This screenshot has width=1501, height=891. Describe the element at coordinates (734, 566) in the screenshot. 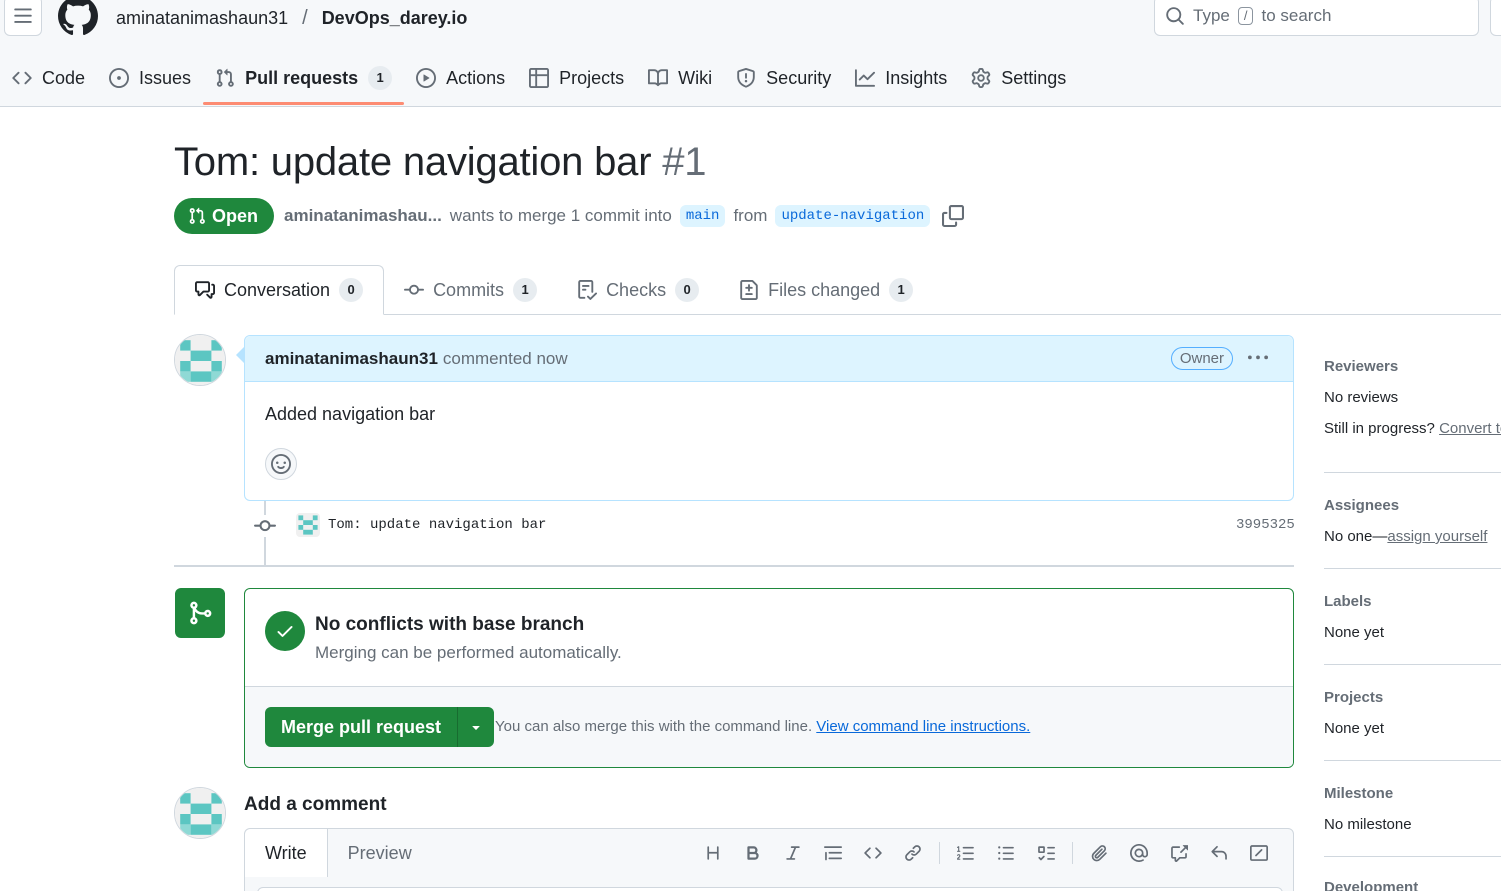

I see `timeline-divider` at that location.